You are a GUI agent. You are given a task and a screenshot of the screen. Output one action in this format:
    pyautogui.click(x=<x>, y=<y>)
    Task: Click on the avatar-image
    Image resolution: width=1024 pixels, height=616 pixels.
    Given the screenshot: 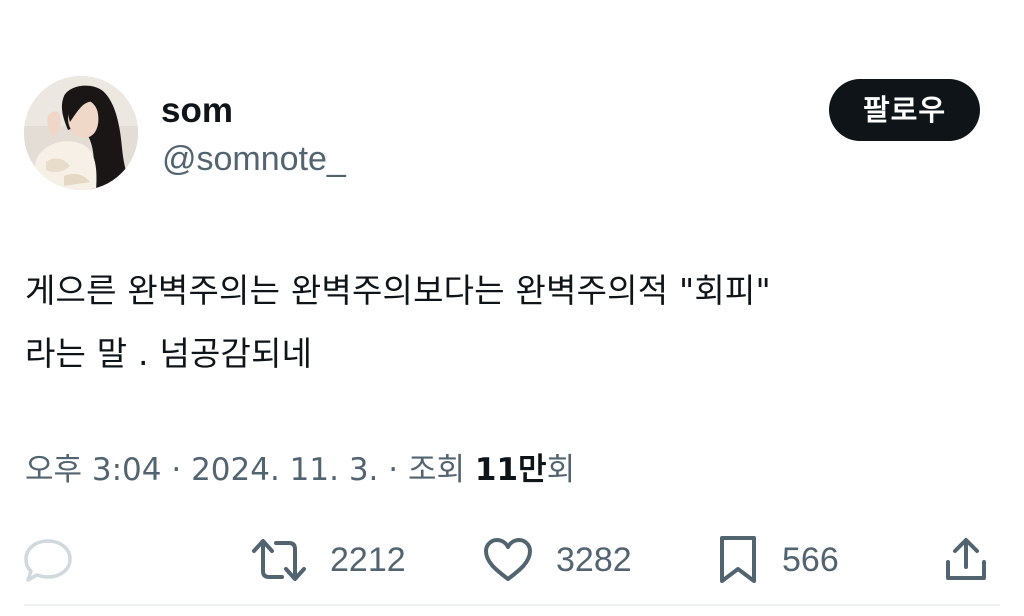 What is the action you would take?
    pyautogui.click(x=81, y=133)
    